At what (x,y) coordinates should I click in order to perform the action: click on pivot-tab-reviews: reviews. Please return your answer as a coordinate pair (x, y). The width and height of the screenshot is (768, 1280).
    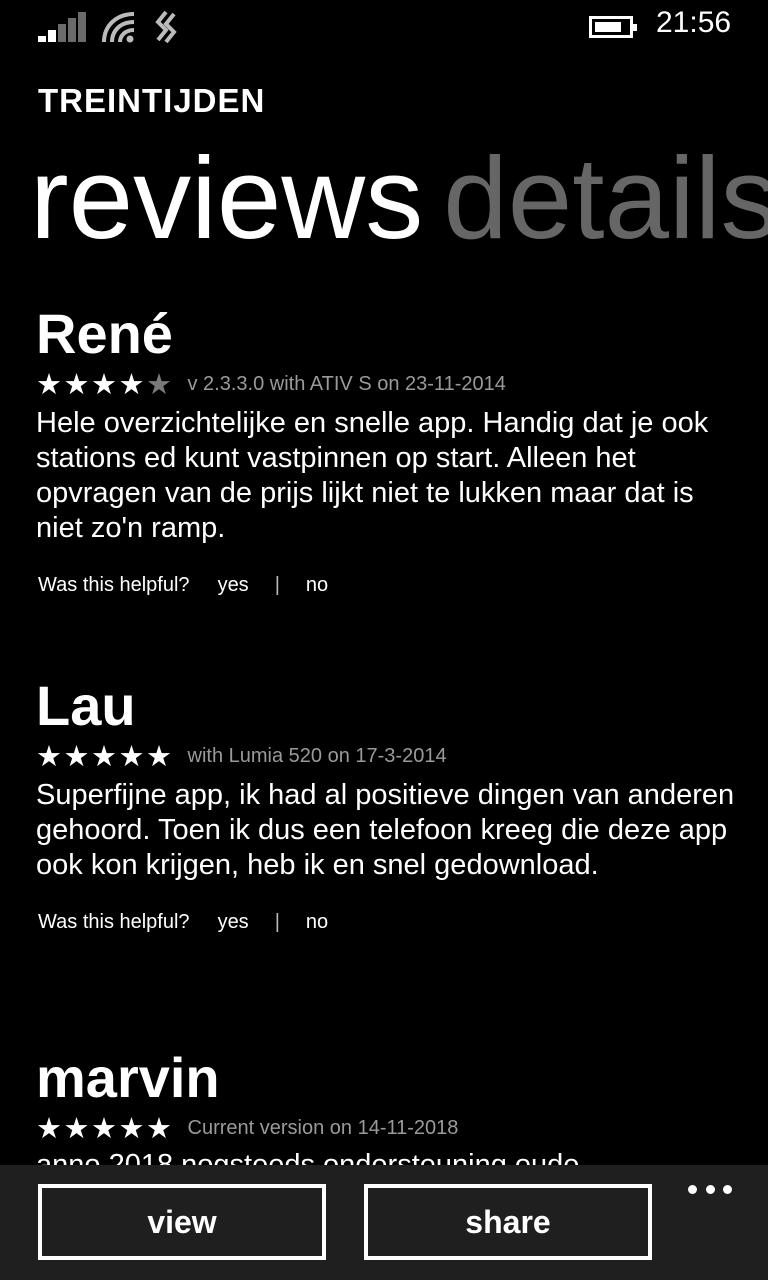
    Looking at the image, I should click on (226, 198).